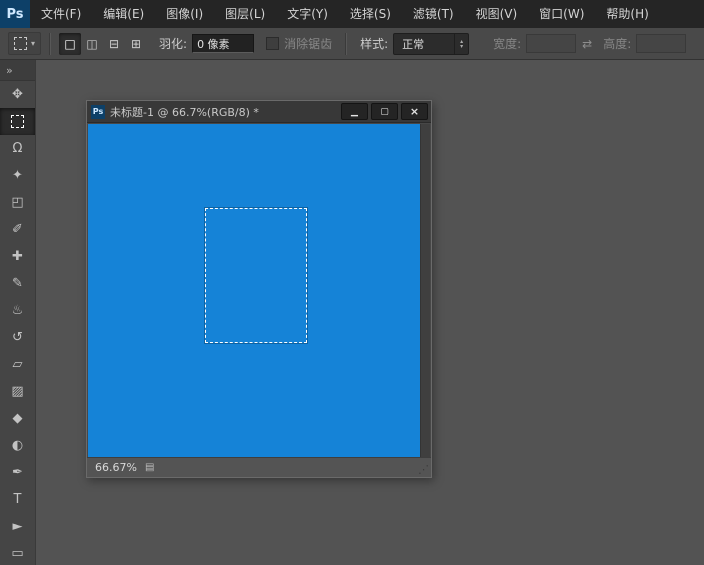 The height and width of the screenshot is (565, 704). I want to click on tool-crop: ◰, so click(17, 202).